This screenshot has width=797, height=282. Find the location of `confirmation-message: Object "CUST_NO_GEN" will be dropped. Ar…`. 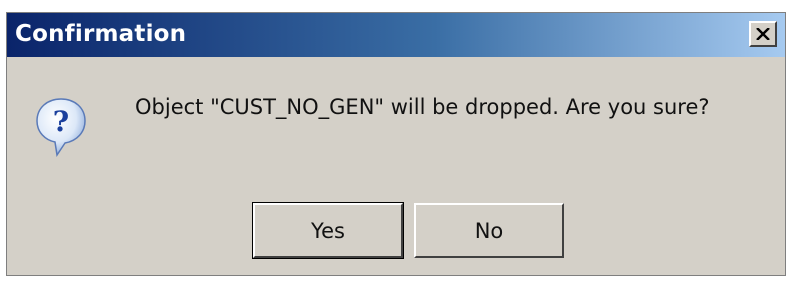

confirmation-message: Object "CUST_NO_GEN" will be dropped. Ar… is located at coordinates (422, 107).